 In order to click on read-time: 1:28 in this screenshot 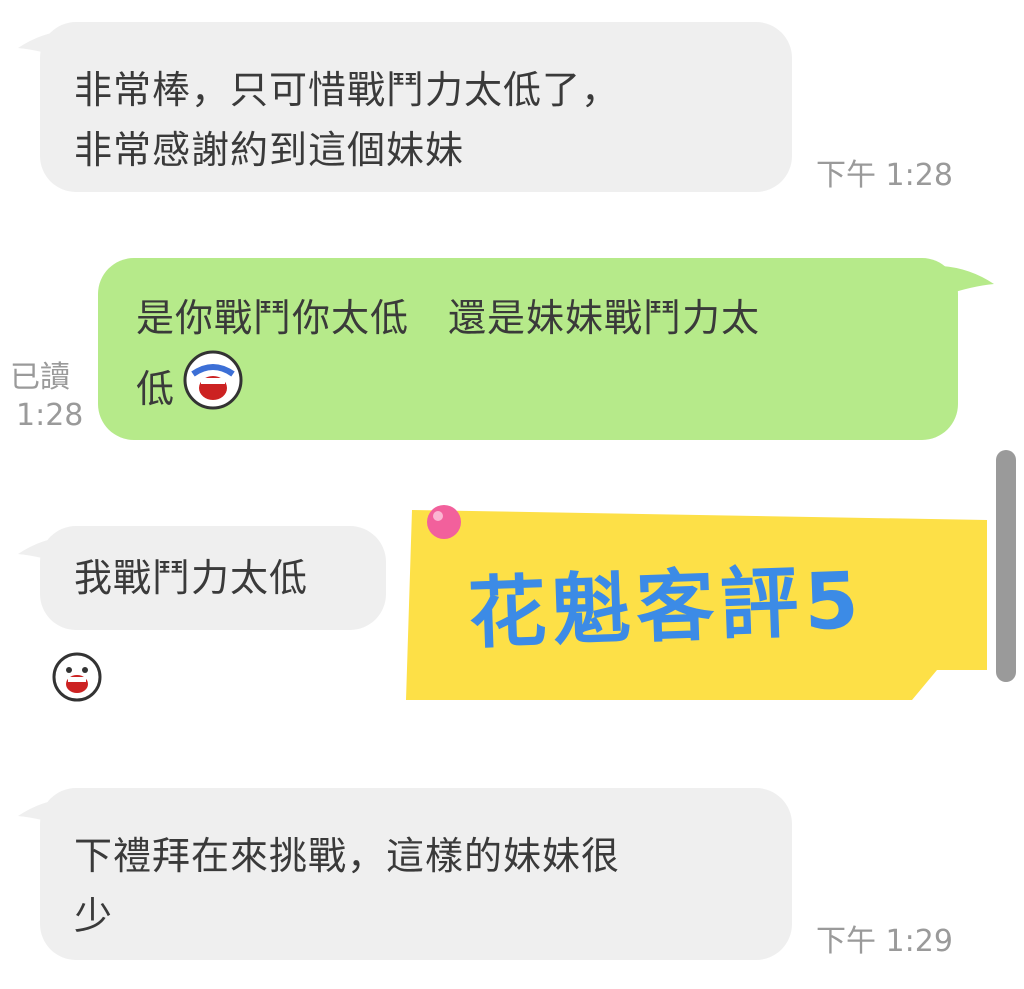, I will do `click(50, 415)`.